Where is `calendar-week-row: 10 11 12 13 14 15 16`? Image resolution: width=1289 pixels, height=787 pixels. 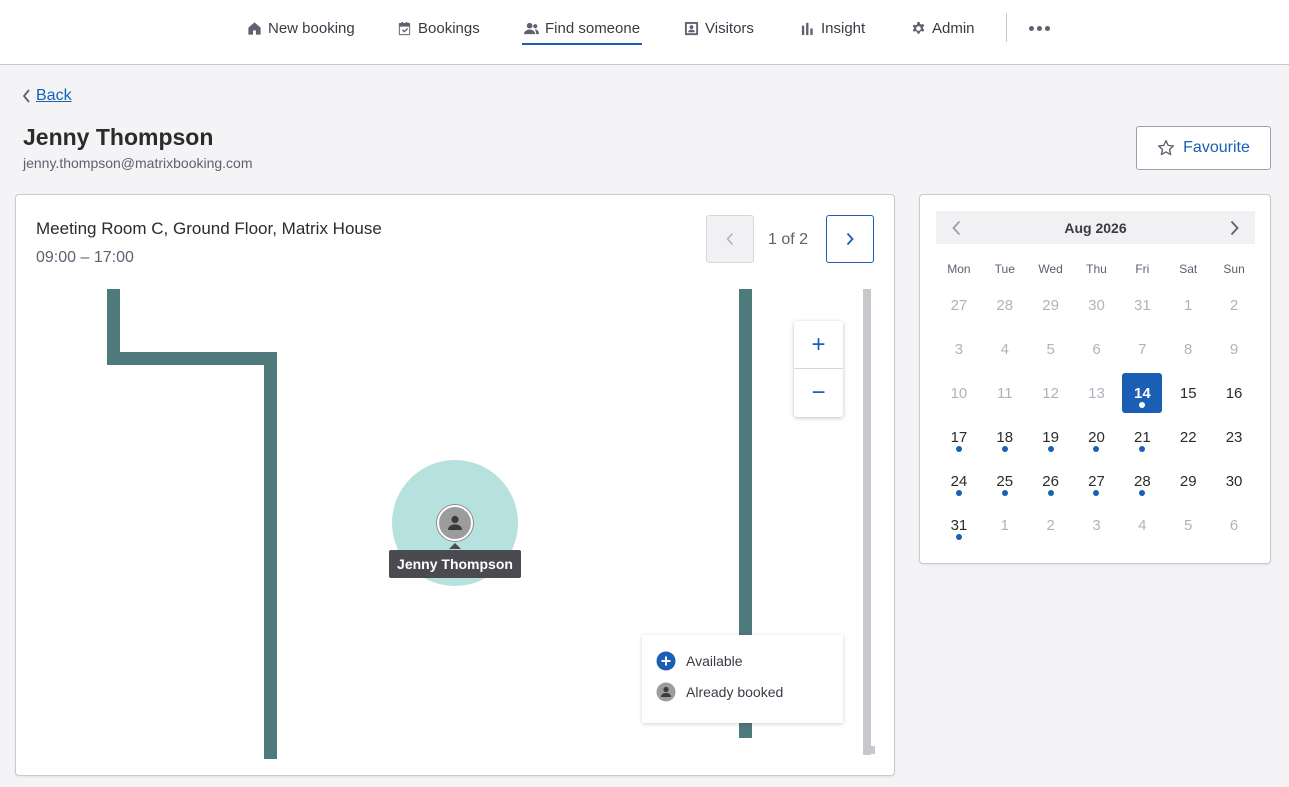 calendar-week-row: 10 11 12 13 14 15 16 is located at coordinates (1096, 393).